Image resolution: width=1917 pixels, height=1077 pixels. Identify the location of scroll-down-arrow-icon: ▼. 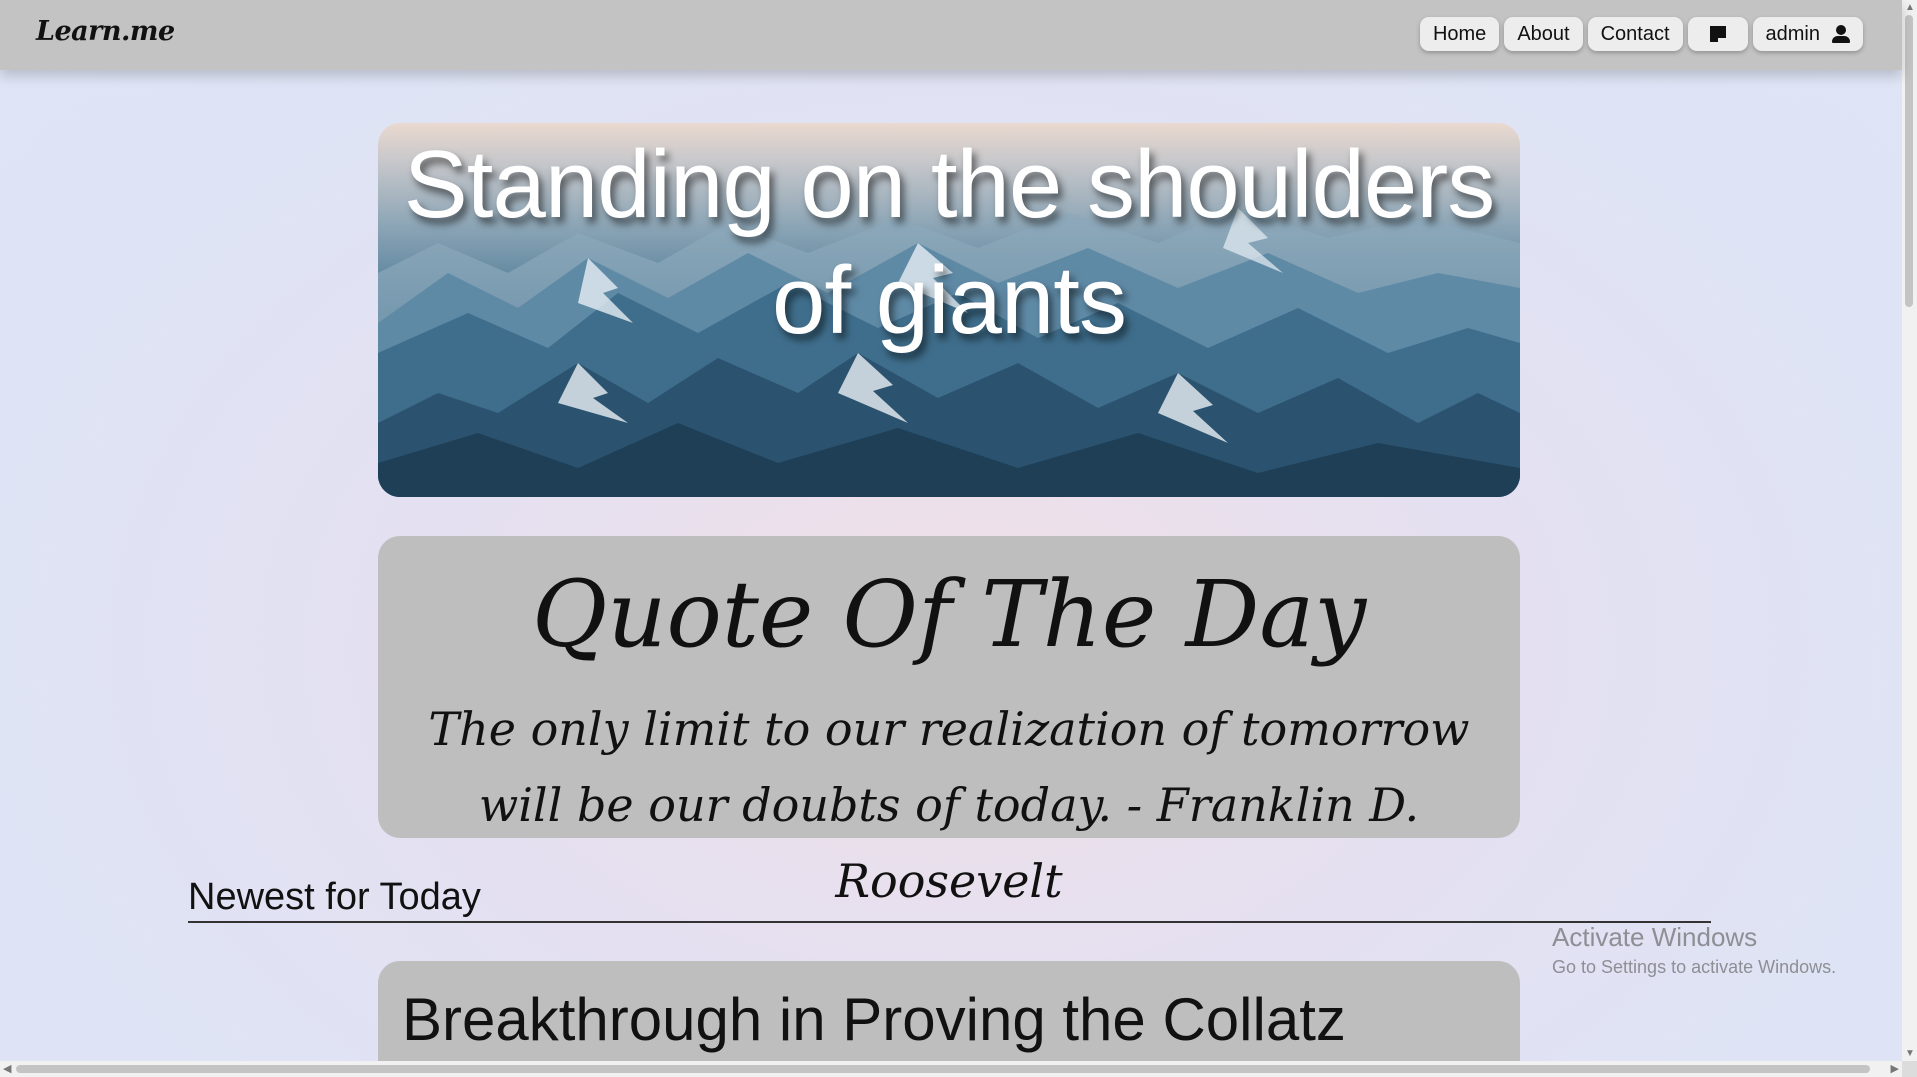
(1910, 1053).